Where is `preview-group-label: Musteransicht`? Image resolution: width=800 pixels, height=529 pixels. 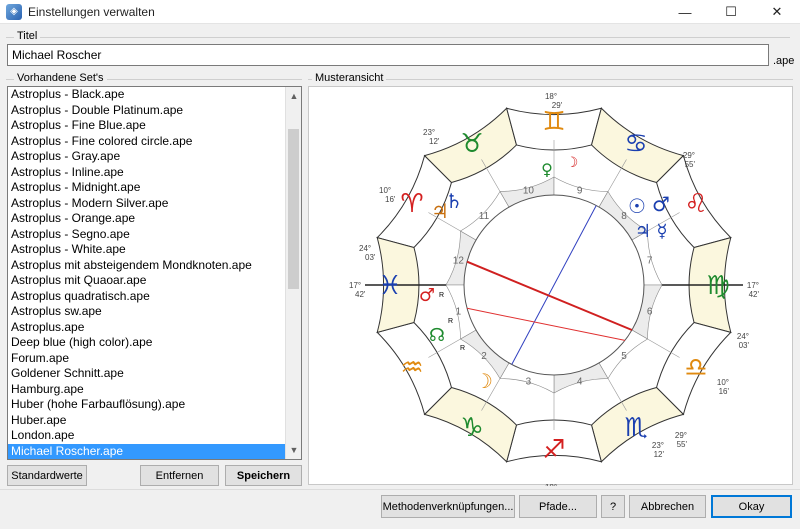
preview-group-label: Musteransicht is located at coordinates (349, 78).